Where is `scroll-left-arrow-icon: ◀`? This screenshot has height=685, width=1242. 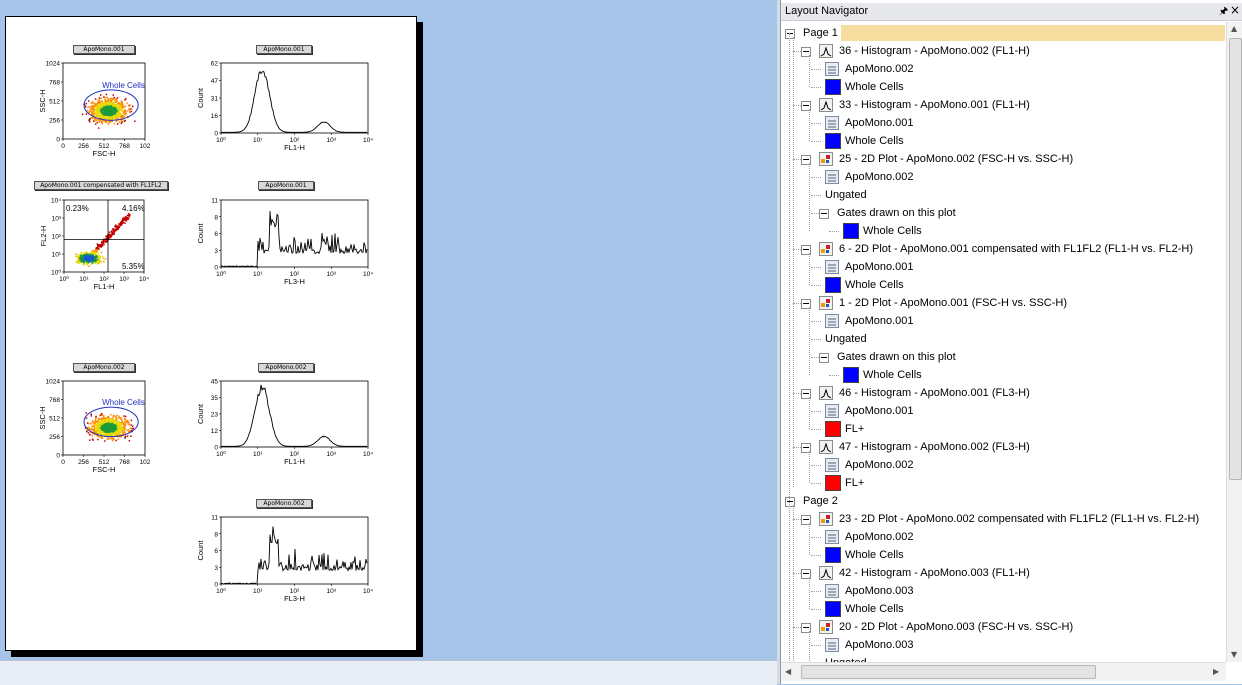 scroll-left-arrow-icon: ◀ is located at coordinates (788, 671).